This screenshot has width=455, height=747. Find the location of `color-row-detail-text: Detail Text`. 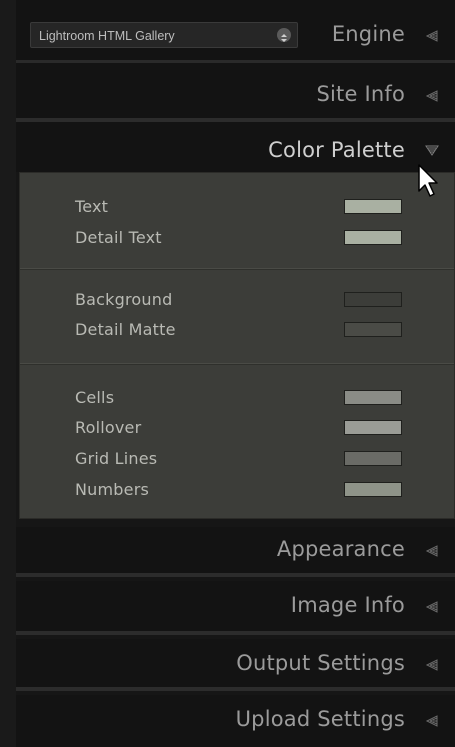

color-row-detail-text: Detail Text is located at coordinates (237, 239).